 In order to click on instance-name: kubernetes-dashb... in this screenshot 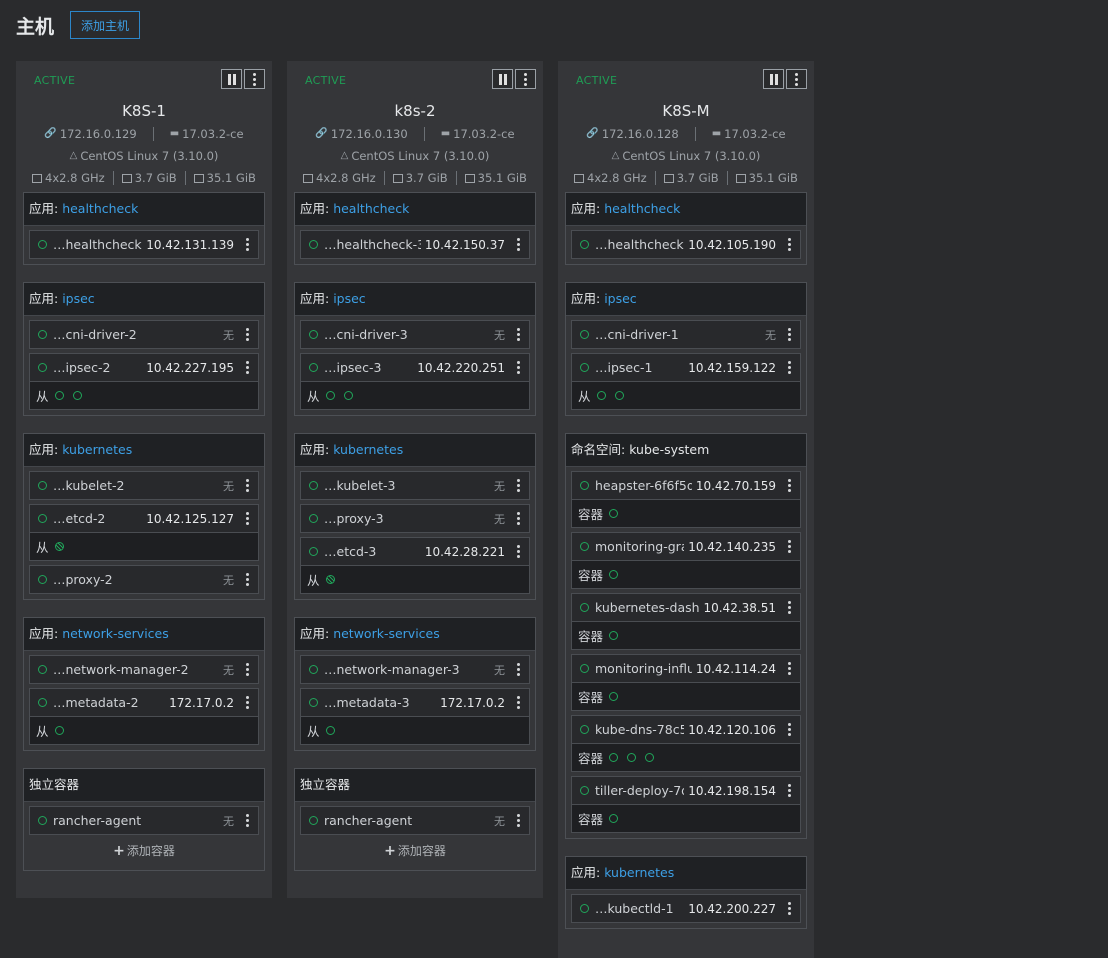, I will do `click(647, 607)`.